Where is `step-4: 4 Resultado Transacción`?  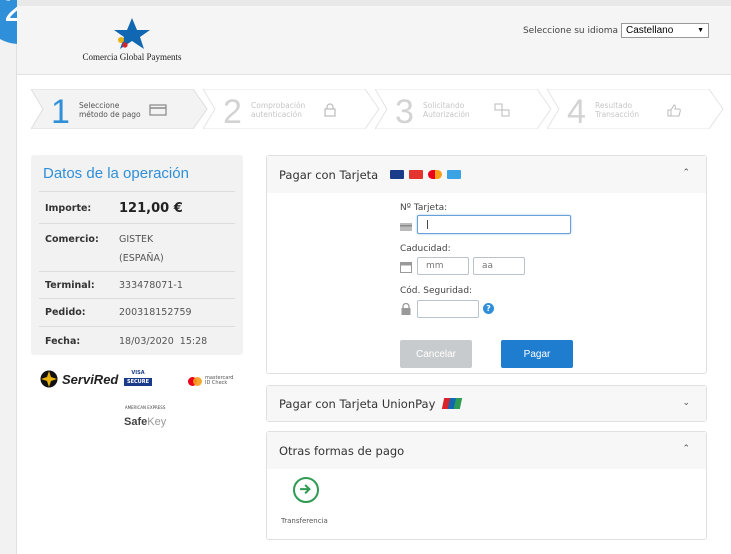
step-4: 4 Resultado Transacción is located at coordinates (636, 109).